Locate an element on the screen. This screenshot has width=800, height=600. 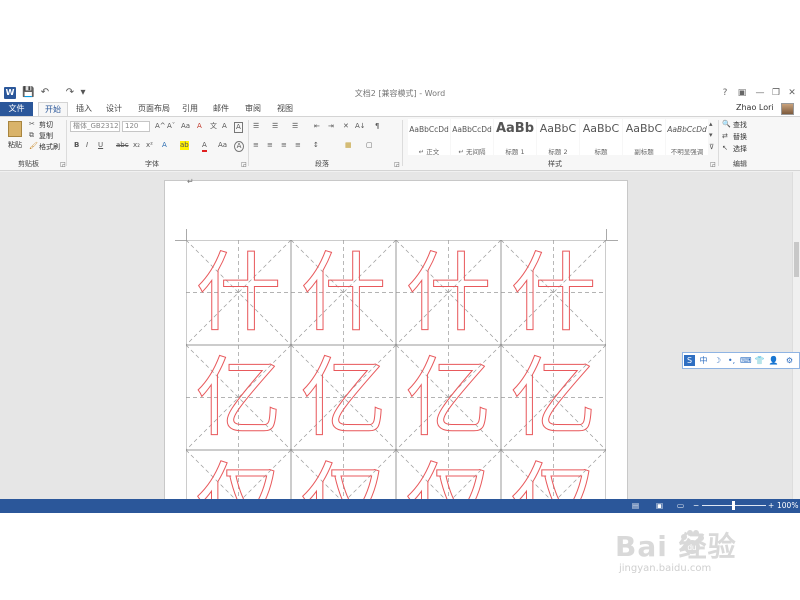
italic-icon: I is located at coordinates (87, 145).